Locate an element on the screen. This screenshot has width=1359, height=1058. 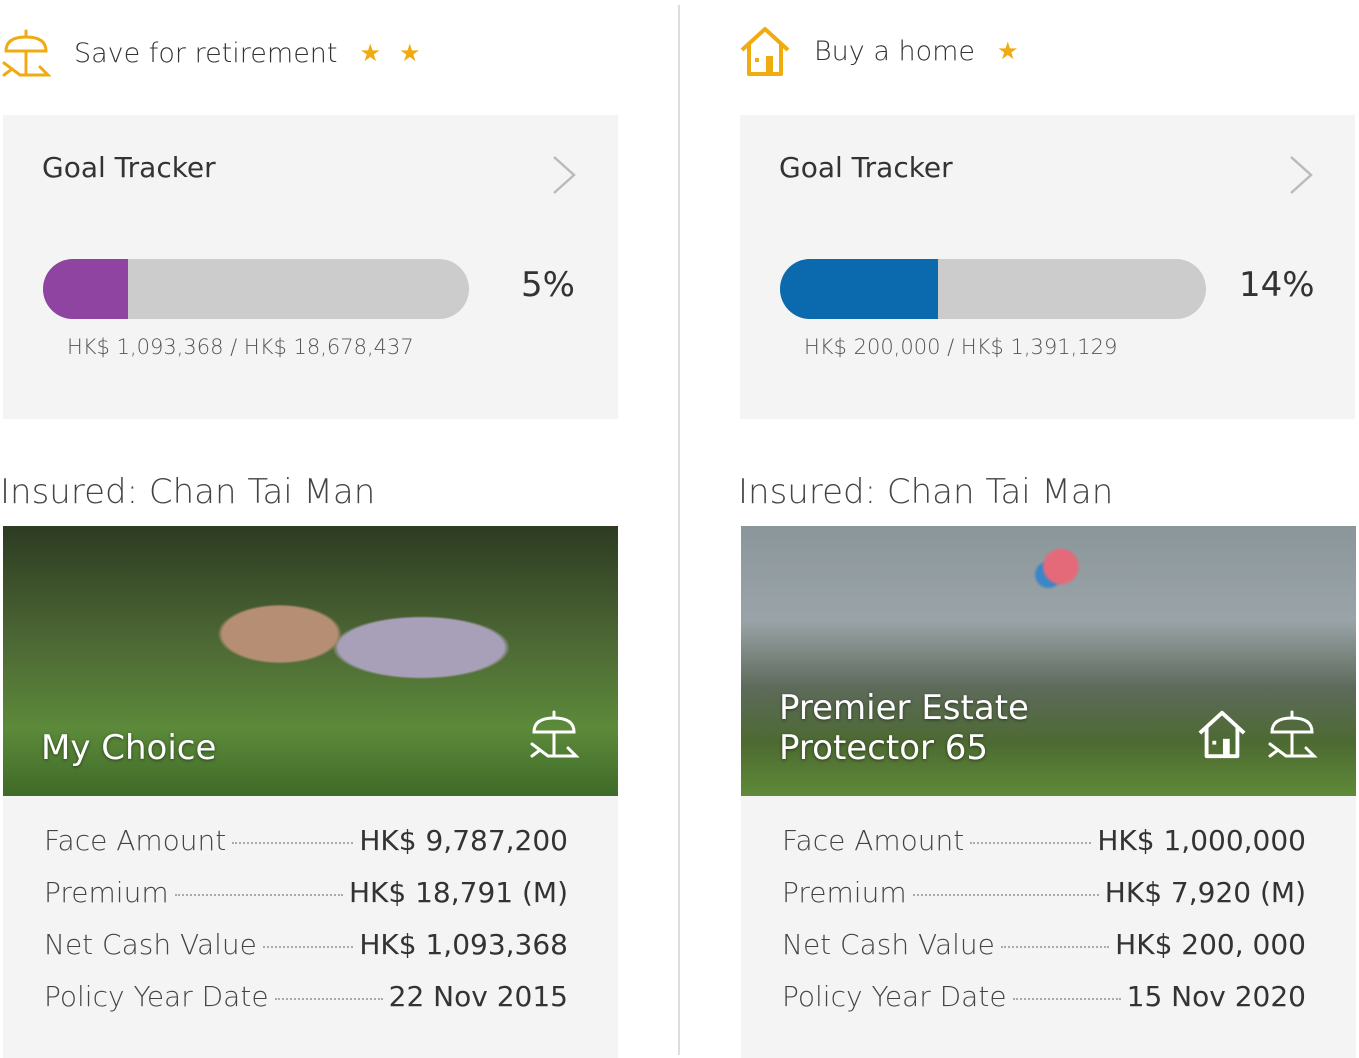
policy-photo: My Choice is located at coordinates (310, 661).